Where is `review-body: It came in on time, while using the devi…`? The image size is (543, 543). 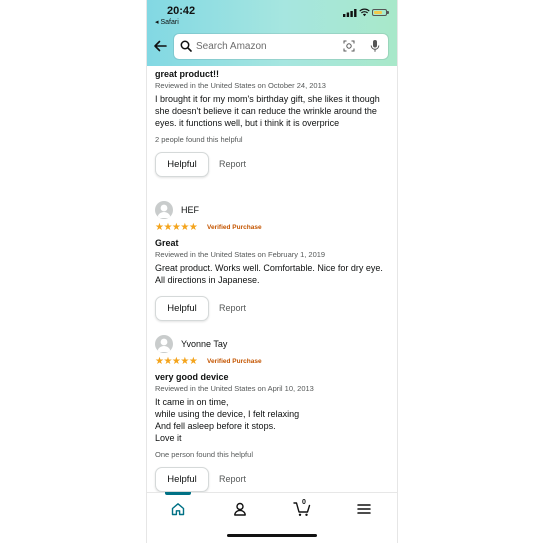
review-body: It came in on time, while using the devi… is located at coordinates (227, 420).